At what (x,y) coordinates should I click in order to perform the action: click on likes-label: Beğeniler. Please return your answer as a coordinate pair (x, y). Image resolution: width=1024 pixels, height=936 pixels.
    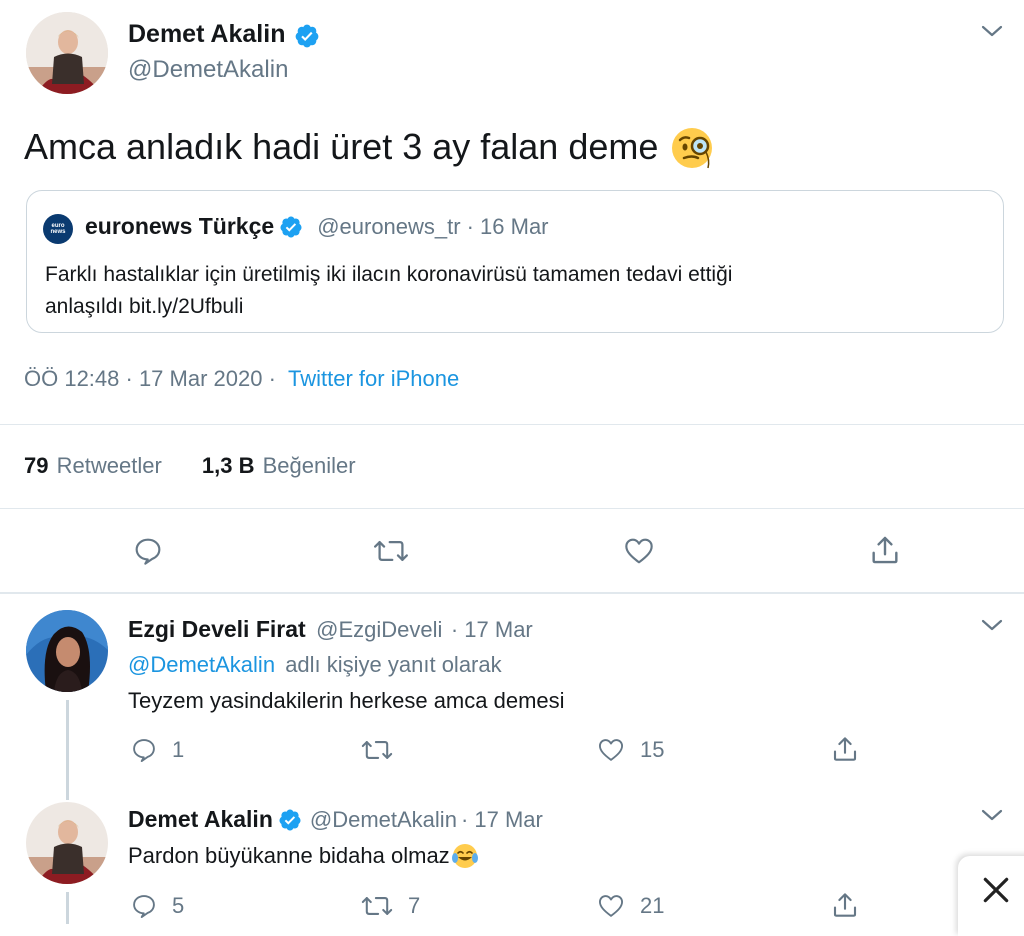
    Looking at the image, I should click on (309, 465).